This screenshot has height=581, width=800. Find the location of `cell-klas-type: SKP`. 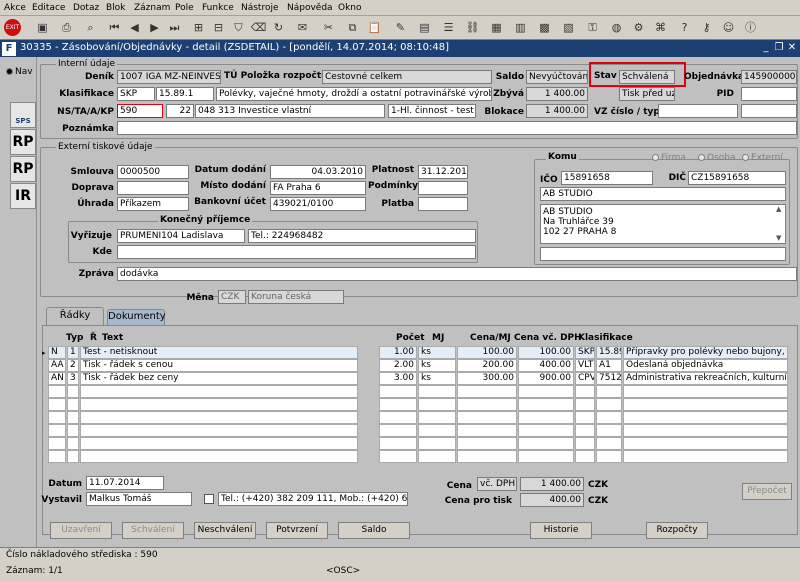

cell-klas-type: SKP is located at coordinates (585, 352).